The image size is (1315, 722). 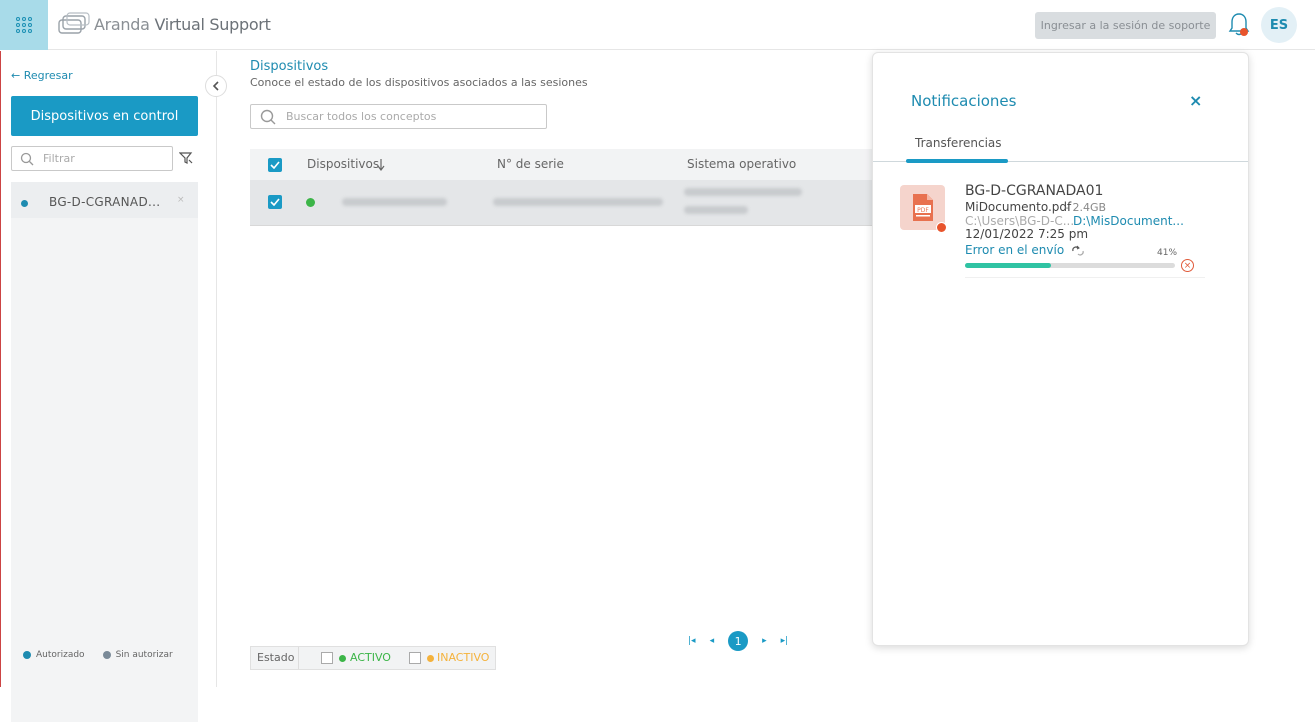 What do you see at coordinates (463, 657) in the screenshot?
I see `inactive-label: INACTIVO` at bounding box center [463, 657].